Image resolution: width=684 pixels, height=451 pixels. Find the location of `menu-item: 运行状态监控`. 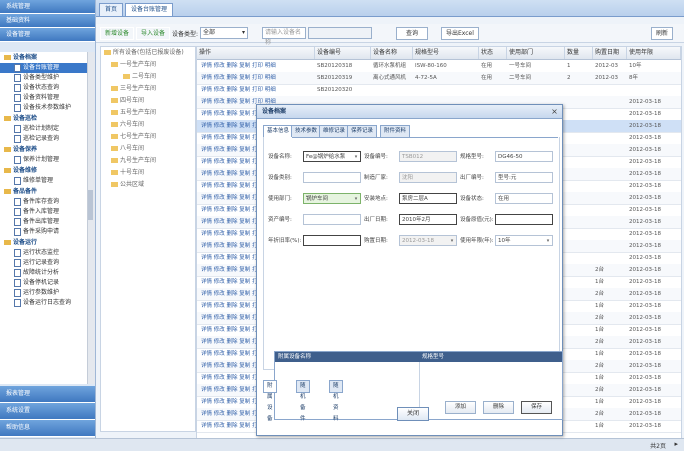

menu-item: 运行状态监控 is located at coordinates (43, 253).